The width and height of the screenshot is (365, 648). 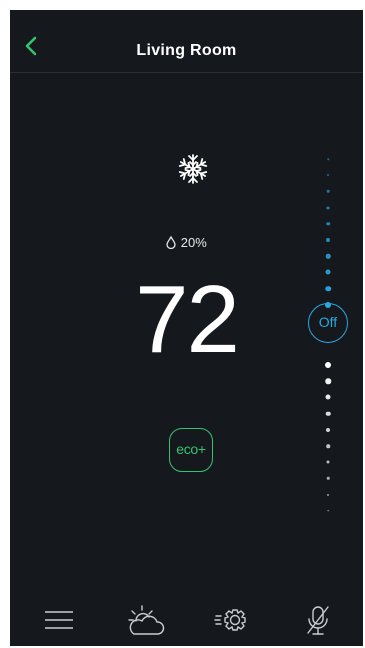 What do you see at coordinates (186, 50) in the screenshot?
I see `page-title: Living Room` at bounding box center [186, 50].